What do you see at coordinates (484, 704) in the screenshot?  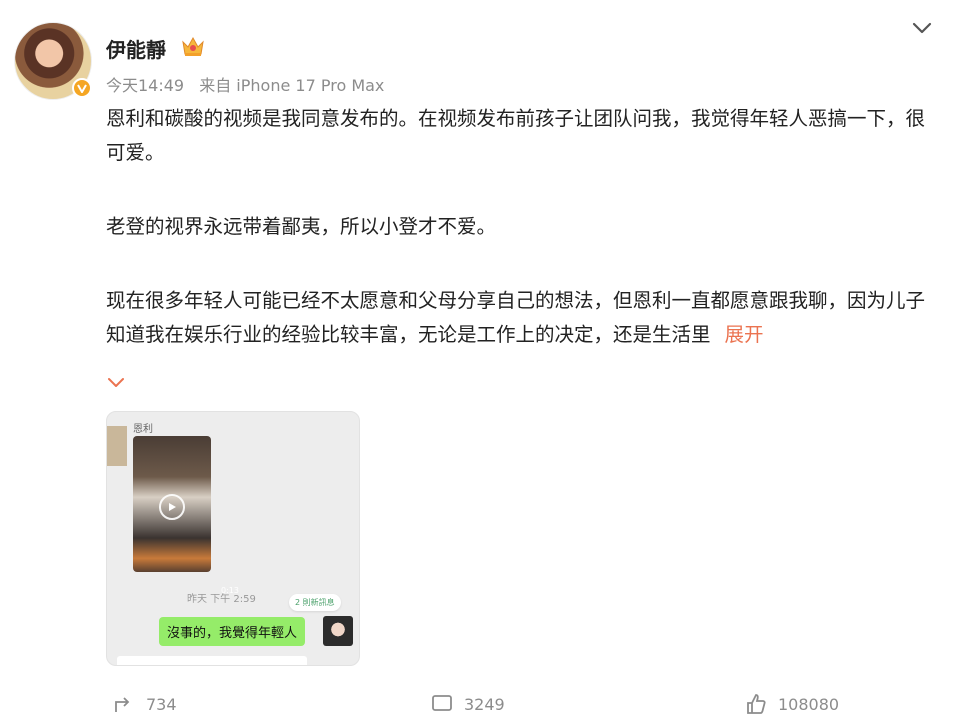 I see `comment-count: 3249` at bounding box center [484, 704].